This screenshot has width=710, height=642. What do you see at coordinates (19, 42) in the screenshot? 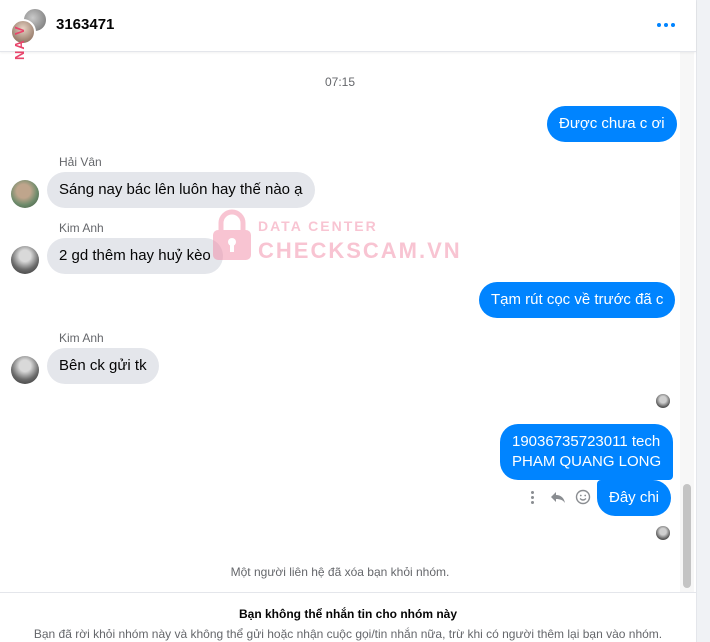
I see `side-overlay-label: NA V` at bounding box center [19, 42].